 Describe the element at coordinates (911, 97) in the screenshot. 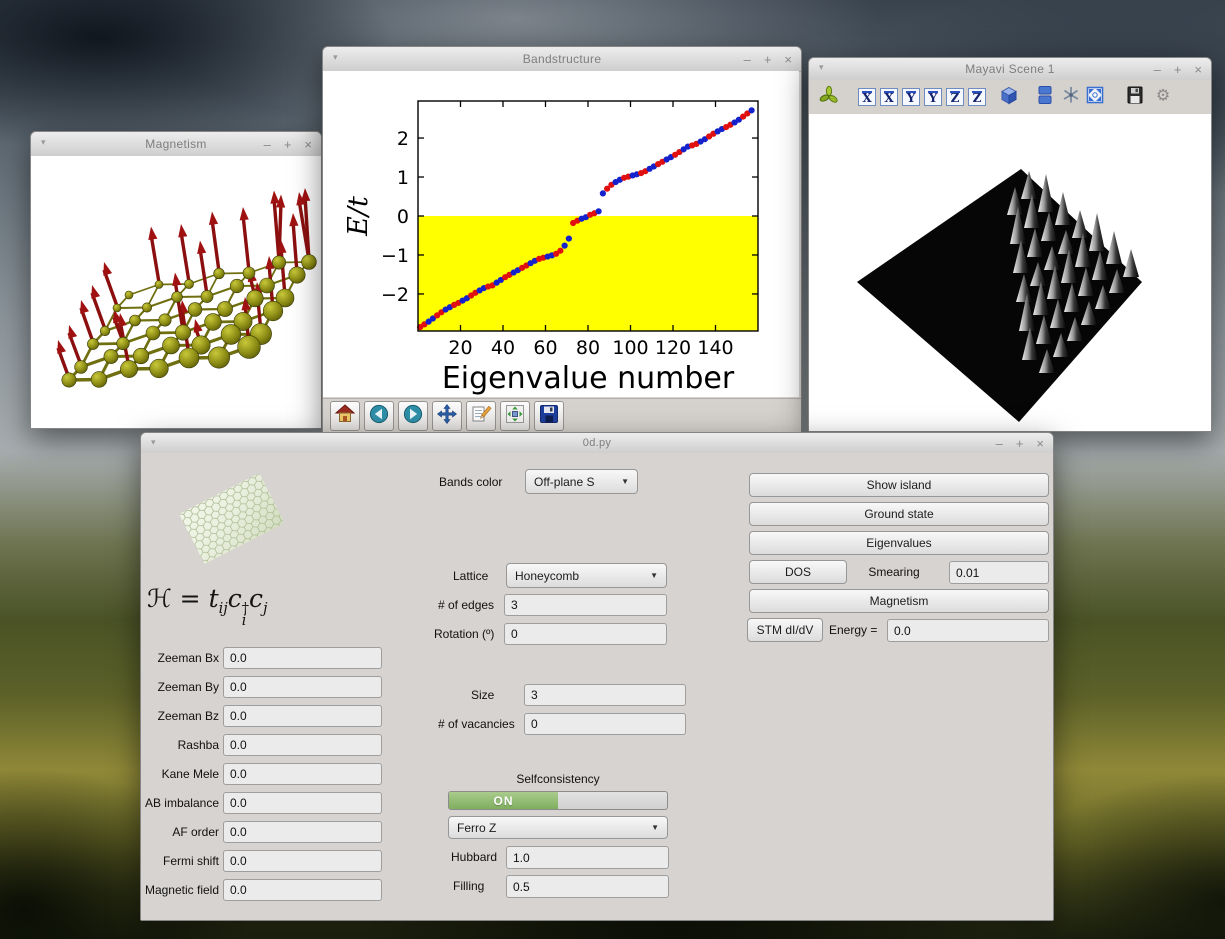

I see `view-y-plus-button: Y` at that location.